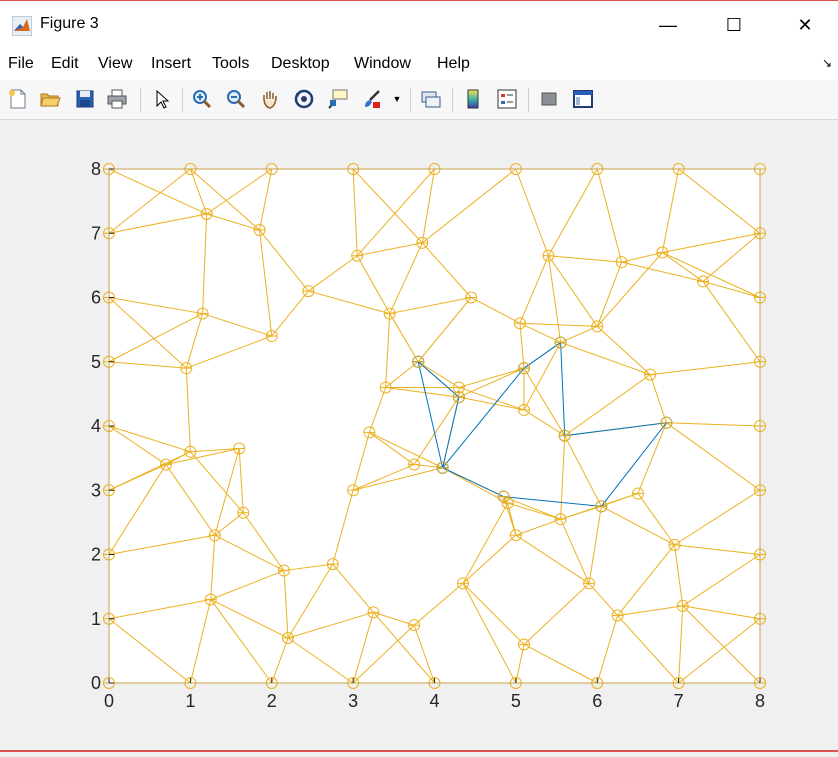 This screenshot has height=757, width=838. What do you see at coordinates (109, 701) in the screenshot?
I see `x-tick-label: 0` at bounding box center [109, 701].